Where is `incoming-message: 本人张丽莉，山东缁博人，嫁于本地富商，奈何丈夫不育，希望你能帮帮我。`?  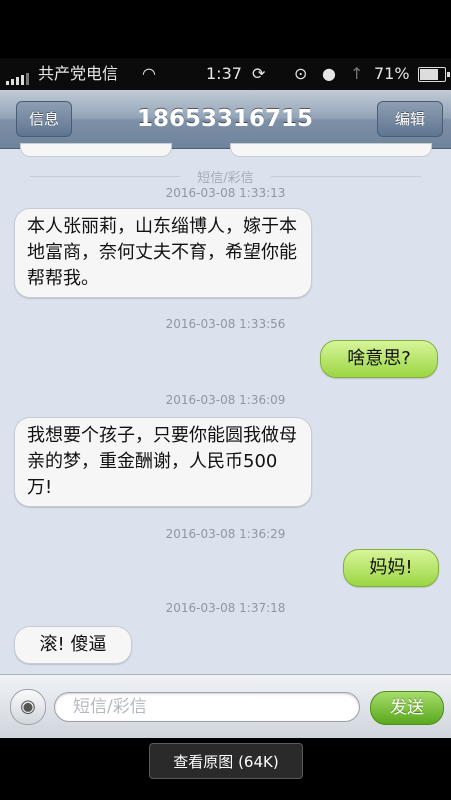
incoming-message: 本人张丽莉，山东缁博人，嫁于本地富商，奈何丈夫不育，希望你能帮帮我。 is located at coordinates (163, 253).